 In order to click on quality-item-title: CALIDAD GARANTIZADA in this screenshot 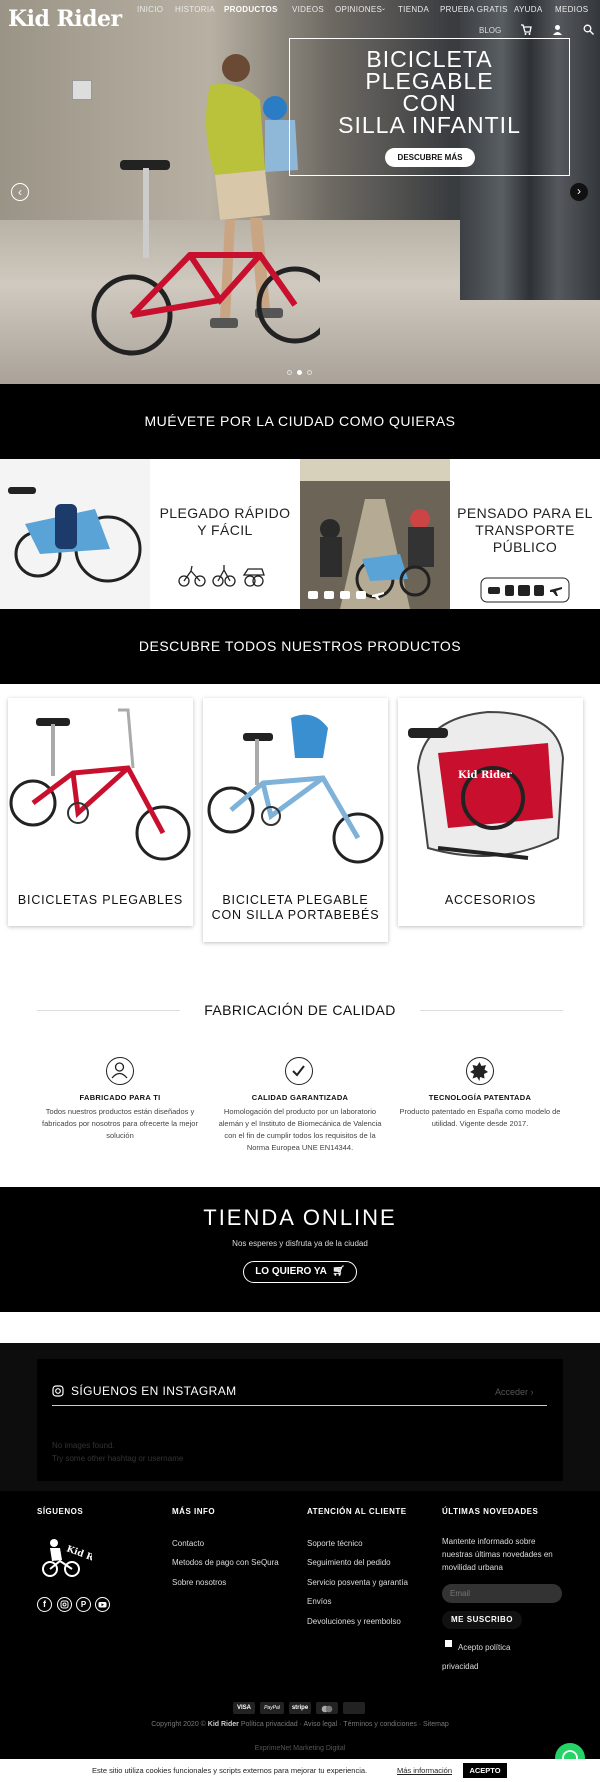, I will do `click(300, 1097)`.